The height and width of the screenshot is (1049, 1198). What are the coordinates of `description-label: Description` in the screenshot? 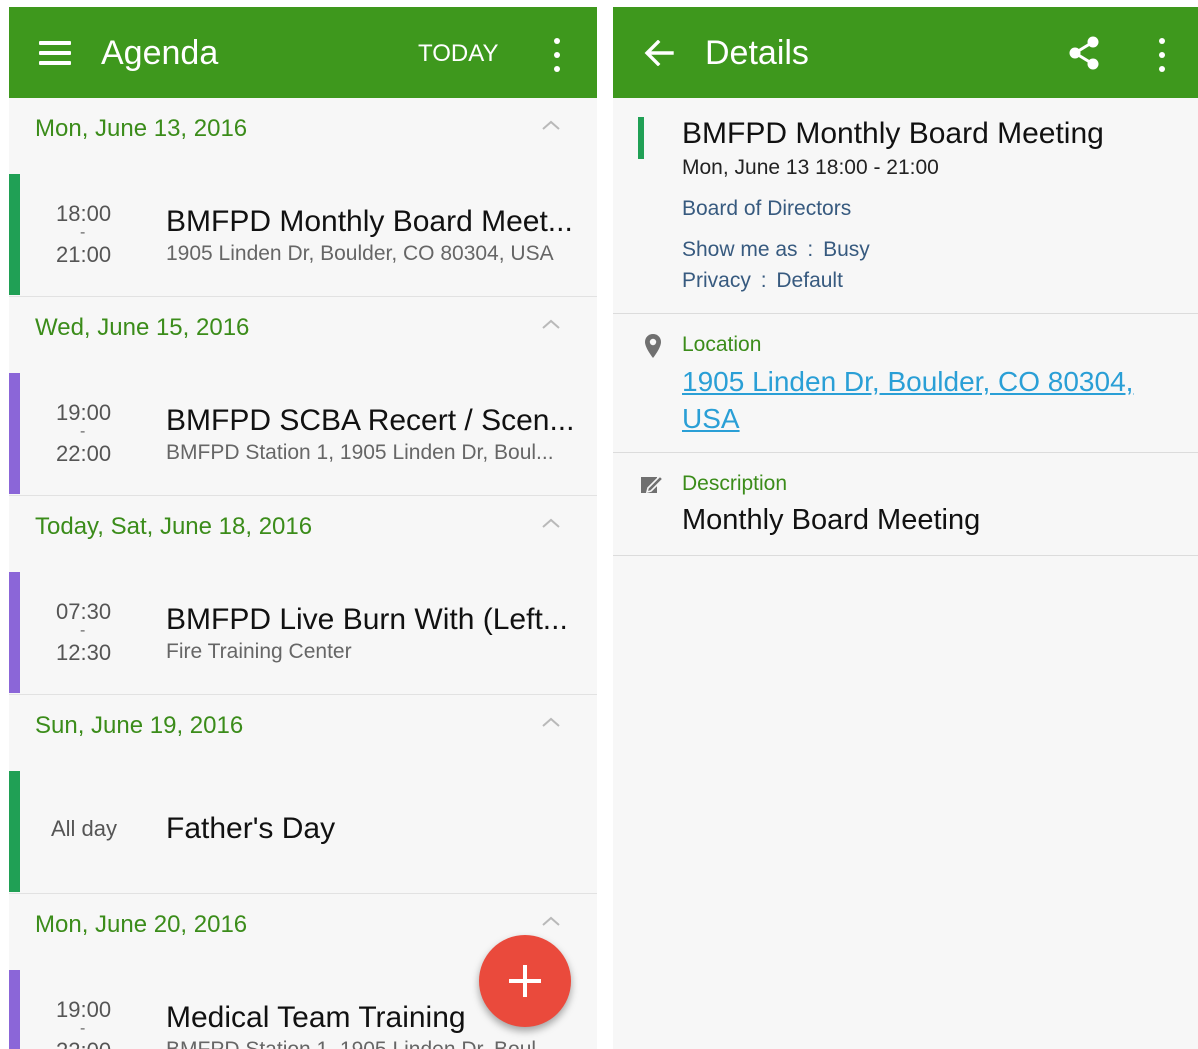 It's located at (735, 483).